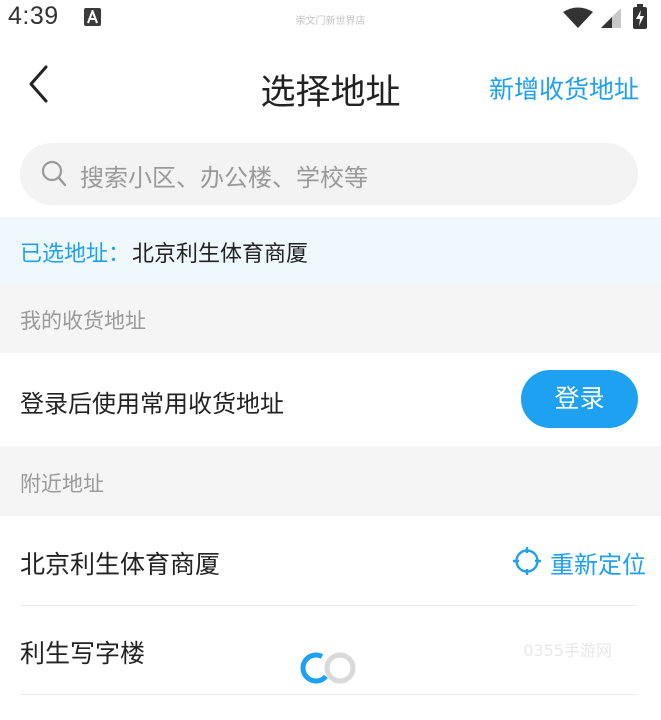  Describe the element at coordinates (220, 254) in the screenshot. I see `selected-address-value: 北京利生体育商厦` at that location.